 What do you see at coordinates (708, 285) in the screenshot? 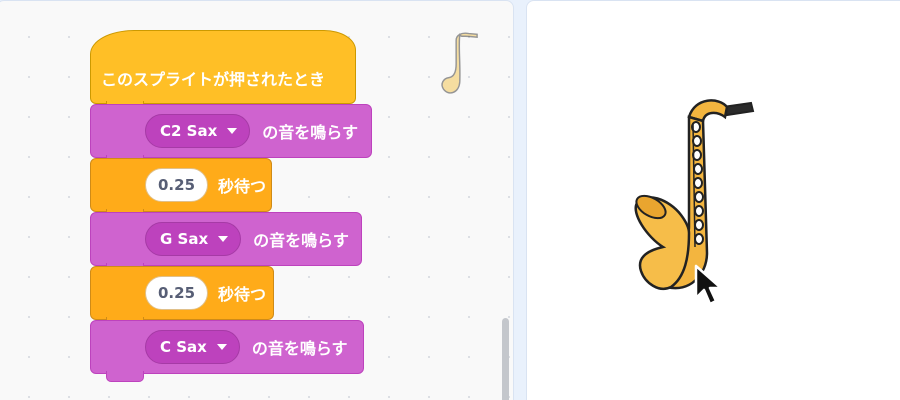
I see `mouse-cursor-icon` at bounding box center [708, 285].